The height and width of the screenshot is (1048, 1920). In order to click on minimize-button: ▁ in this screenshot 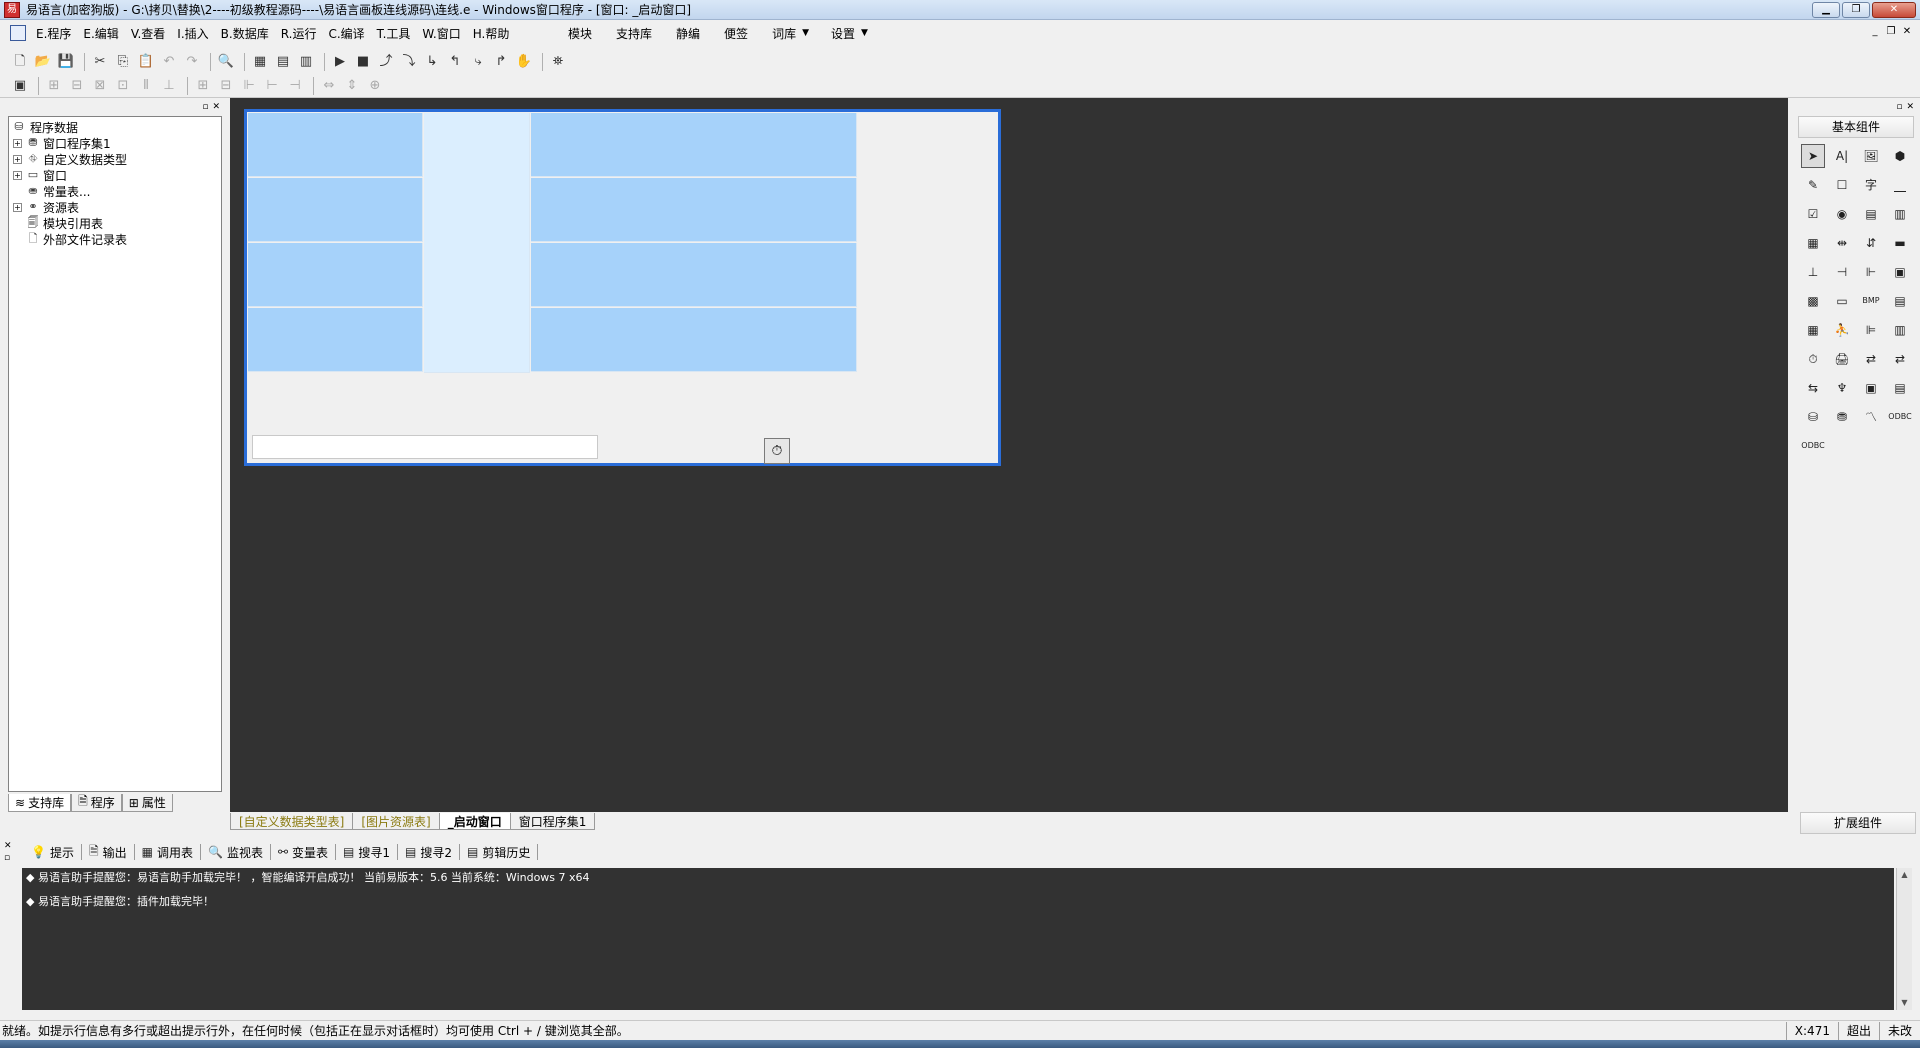, I will do `click(1826, 10)`.